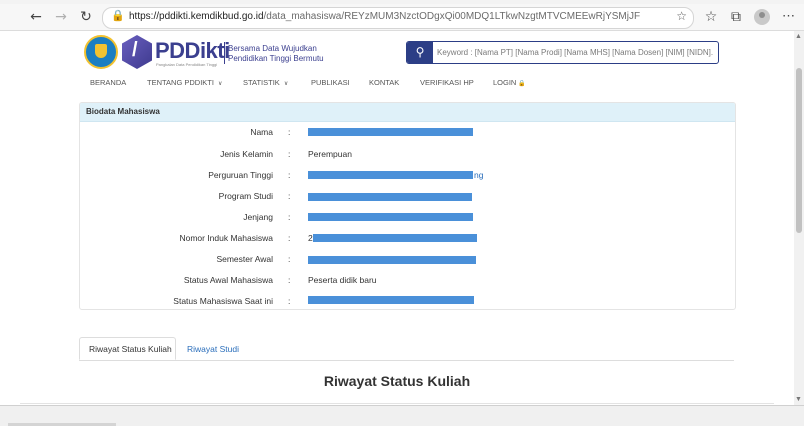  Describe the element at coordinates (213, 349) in the screenshot. I see `tab-riwayat-studi: Riwayat Studi` at that location.